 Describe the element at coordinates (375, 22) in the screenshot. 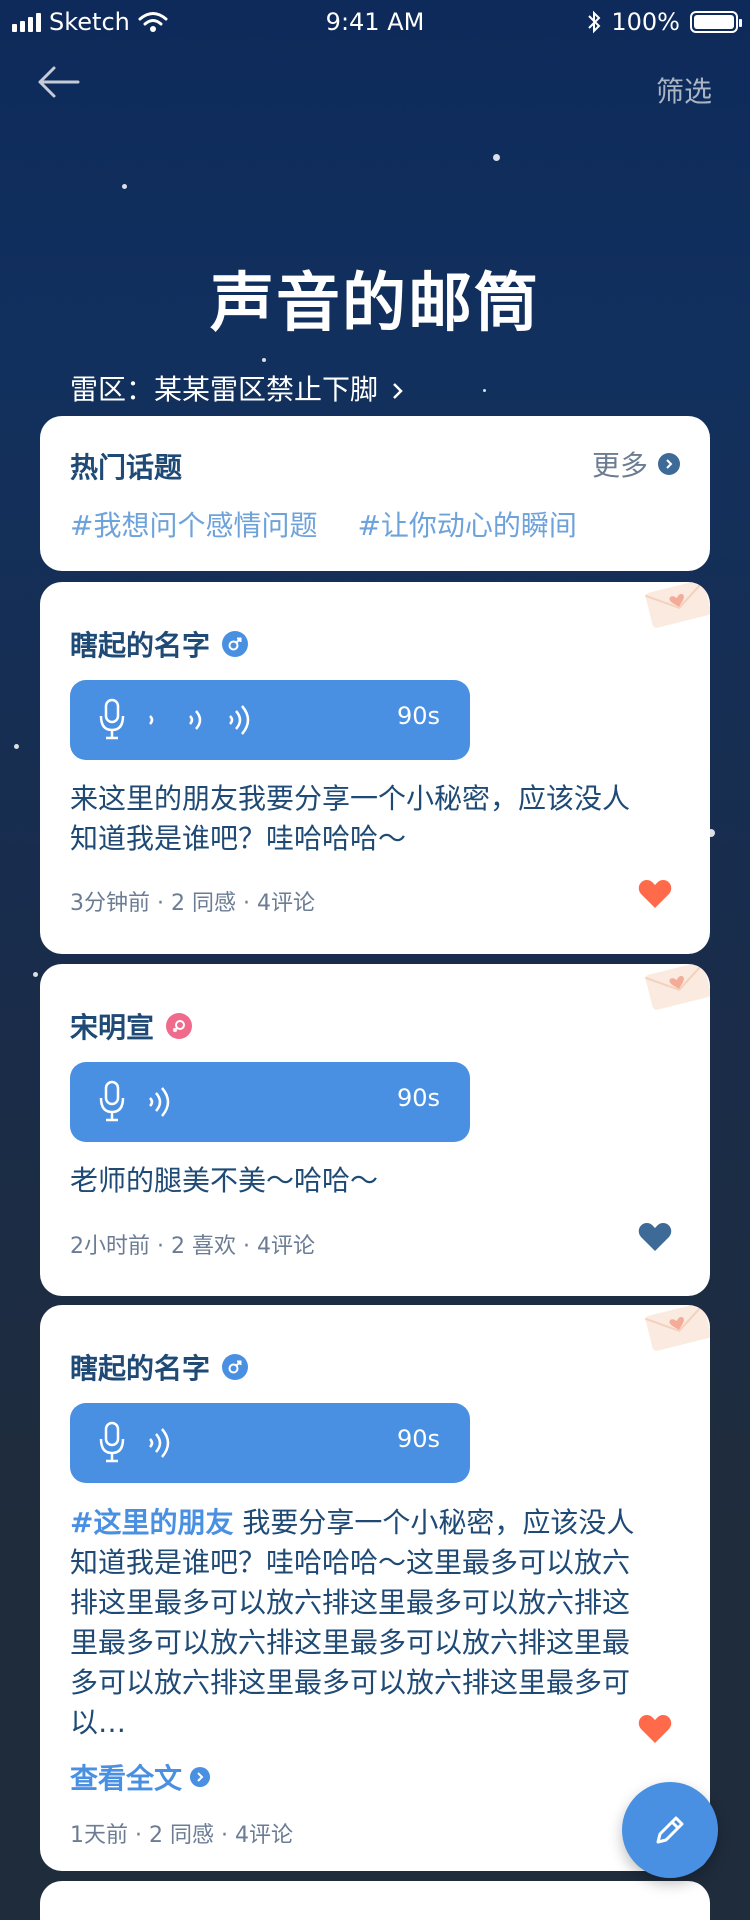

I see `status-bar: Sketch 9:41 AM 100%` at that location.